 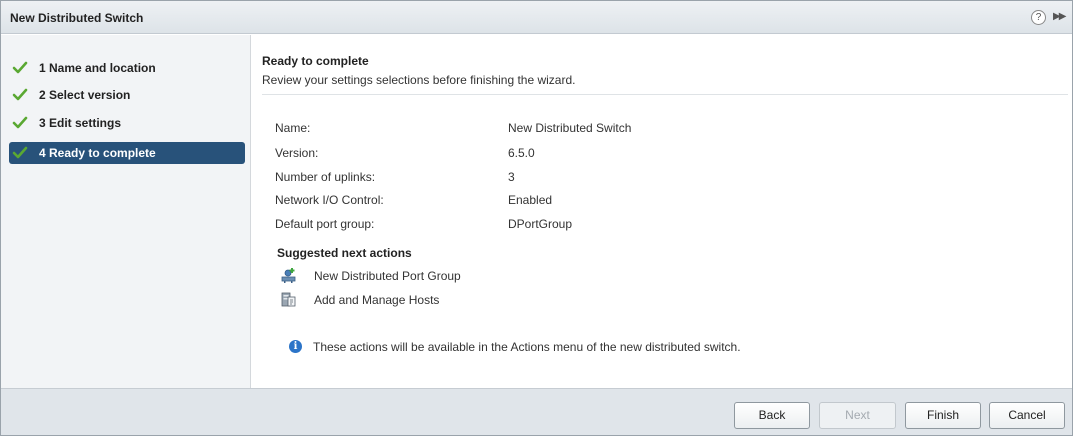 I want to click on summary-row-nioc: Network I/O Control: Enabled, so click(x=525, y=201).